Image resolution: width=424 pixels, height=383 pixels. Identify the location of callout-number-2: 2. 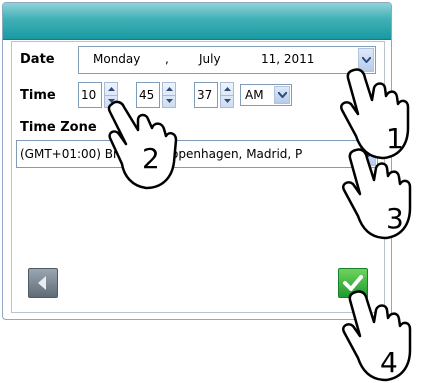
(151, 158).